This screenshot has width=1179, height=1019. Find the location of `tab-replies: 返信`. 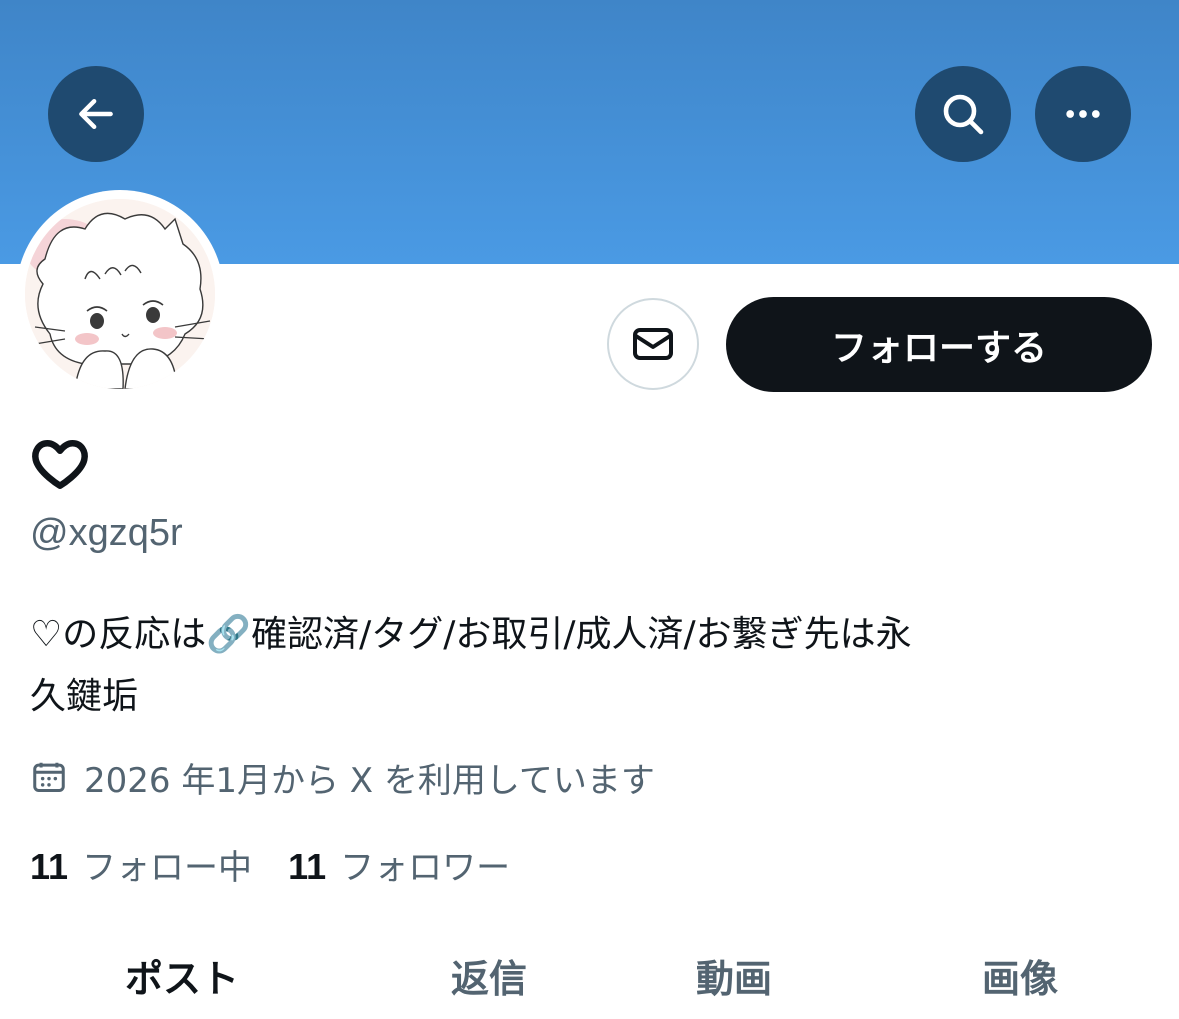

tab-replies: 返信 is located at coordinates (489, 975).